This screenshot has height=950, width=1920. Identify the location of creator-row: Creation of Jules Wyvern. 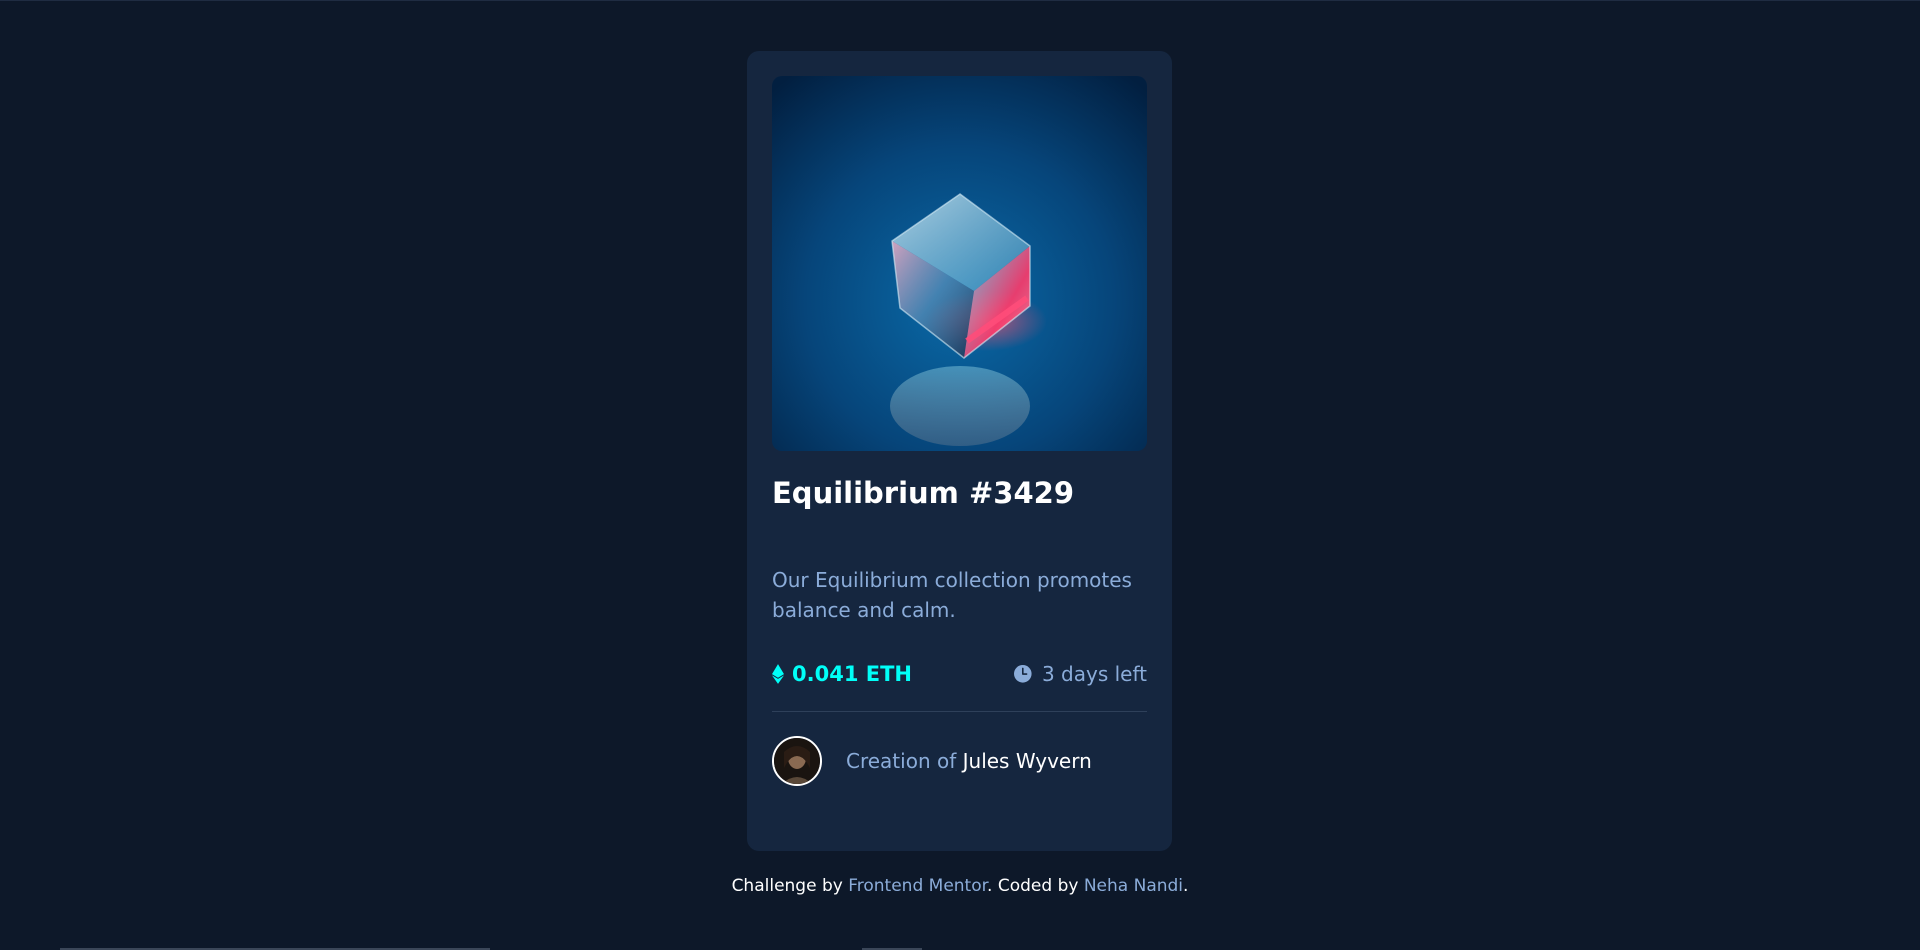
(959, 760).